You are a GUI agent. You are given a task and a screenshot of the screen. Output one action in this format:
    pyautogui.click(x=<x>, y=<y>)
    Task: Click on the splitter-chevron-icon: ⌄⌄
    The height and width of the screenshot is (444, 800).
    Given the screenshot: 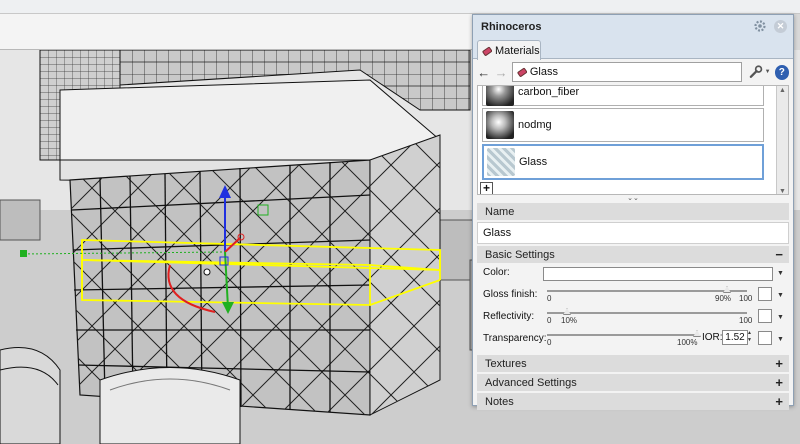 What is the action you would take?
    pyautogui.click(x=633, y=199)
    